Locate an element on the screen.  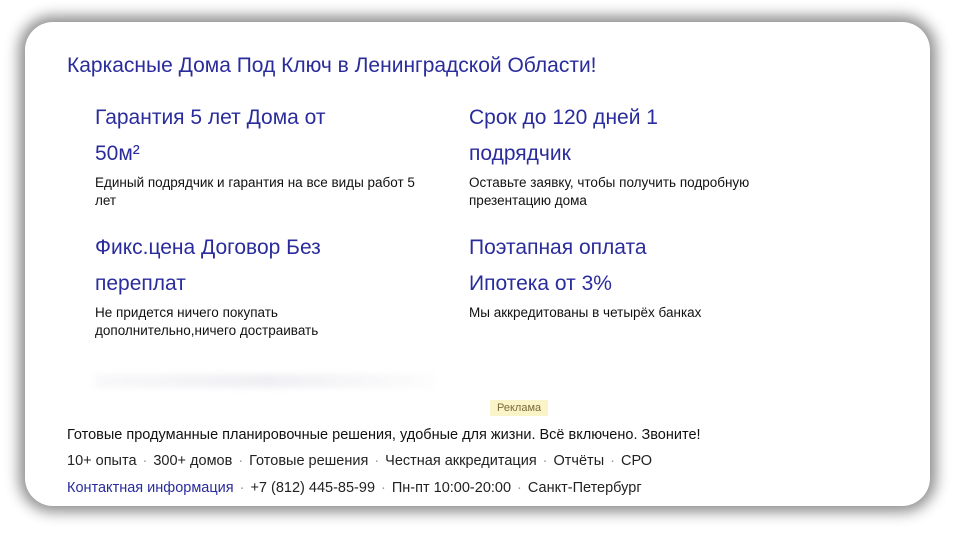
sitelink-title-line2: подрядчик is located at coordinates (520, 153).